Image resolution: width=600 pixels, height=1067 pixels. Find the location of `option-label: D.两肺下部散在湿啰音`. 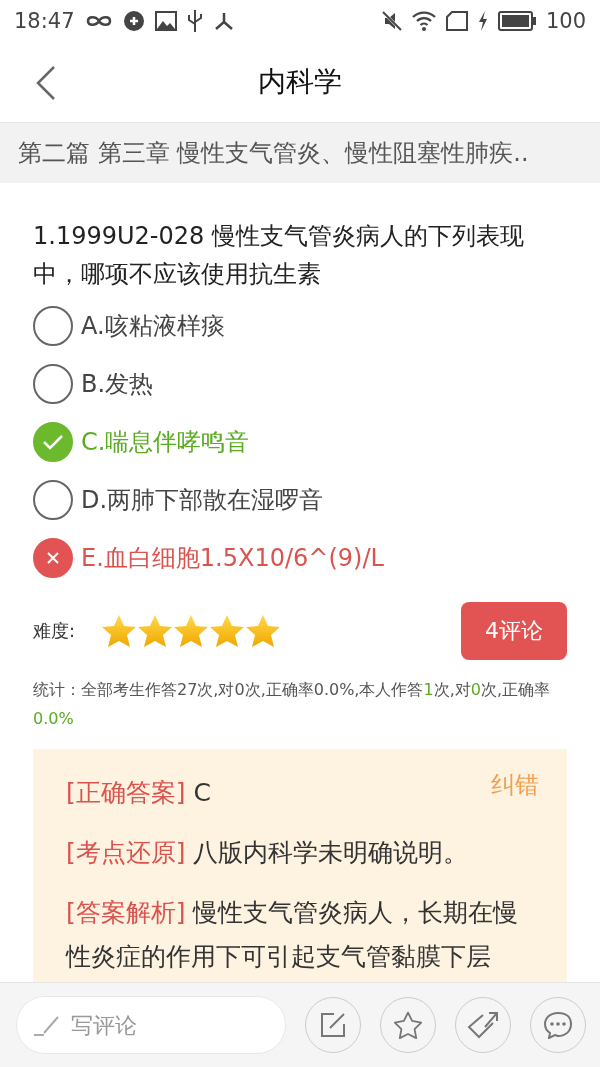

option-label: D.两肺下部散在湿啰音 is located at coordinates (202, 500).